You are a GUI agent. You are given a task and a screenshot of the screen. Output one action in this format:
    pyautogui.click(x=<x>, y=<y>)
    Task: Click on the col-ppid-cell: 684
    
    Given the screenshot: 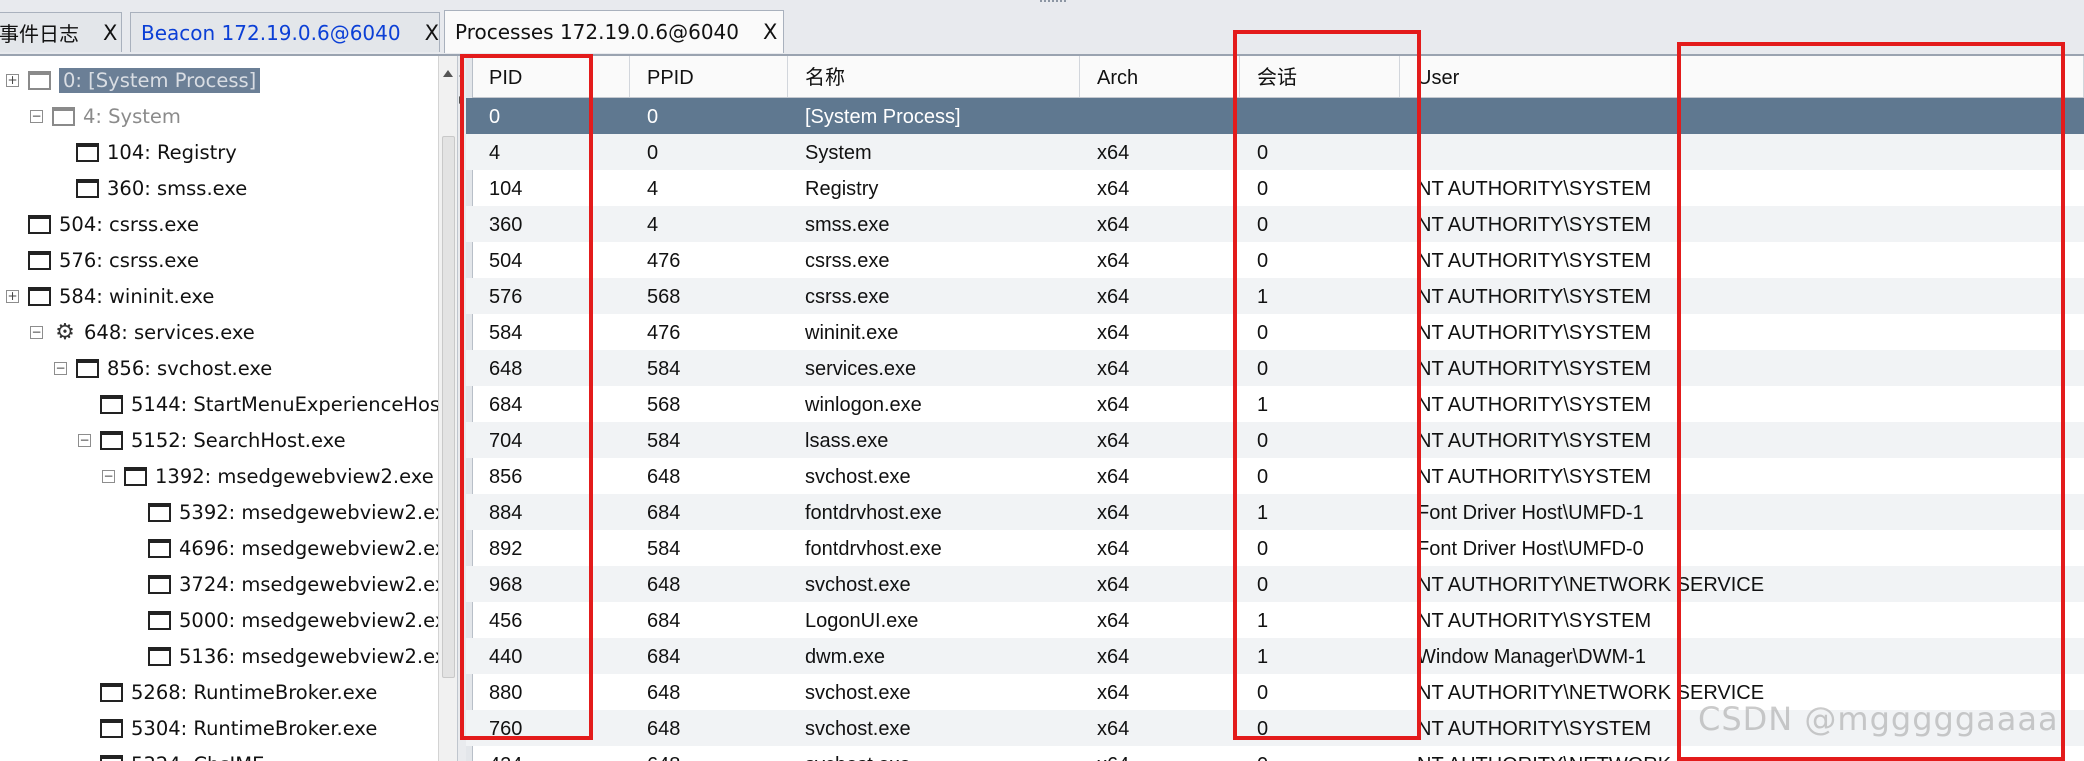 What is the action you would take?
    pyautogui.click(x=664, y=621)
    